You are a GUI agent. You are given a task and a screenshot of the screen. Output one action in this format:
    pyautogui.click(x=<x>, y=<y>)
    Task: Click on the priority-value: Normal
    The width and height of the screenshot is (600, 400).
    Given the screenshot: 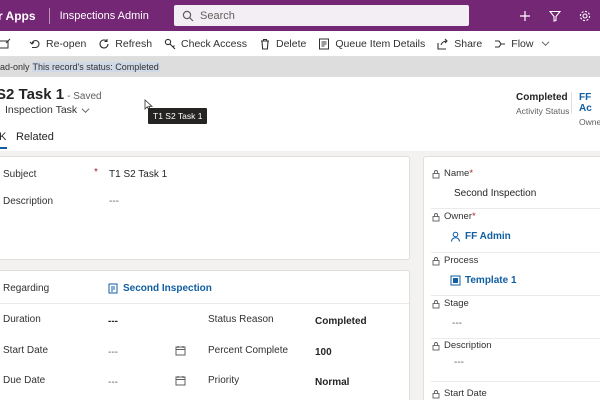 What is the action you would take?
    pyautogui.click(x=332, y=382)
    